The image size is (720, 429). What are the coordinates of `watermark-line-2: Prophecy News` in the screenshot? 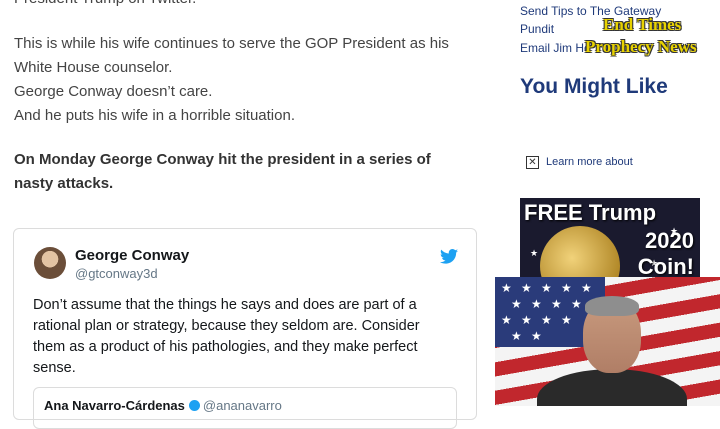 It's located at (641, 46).